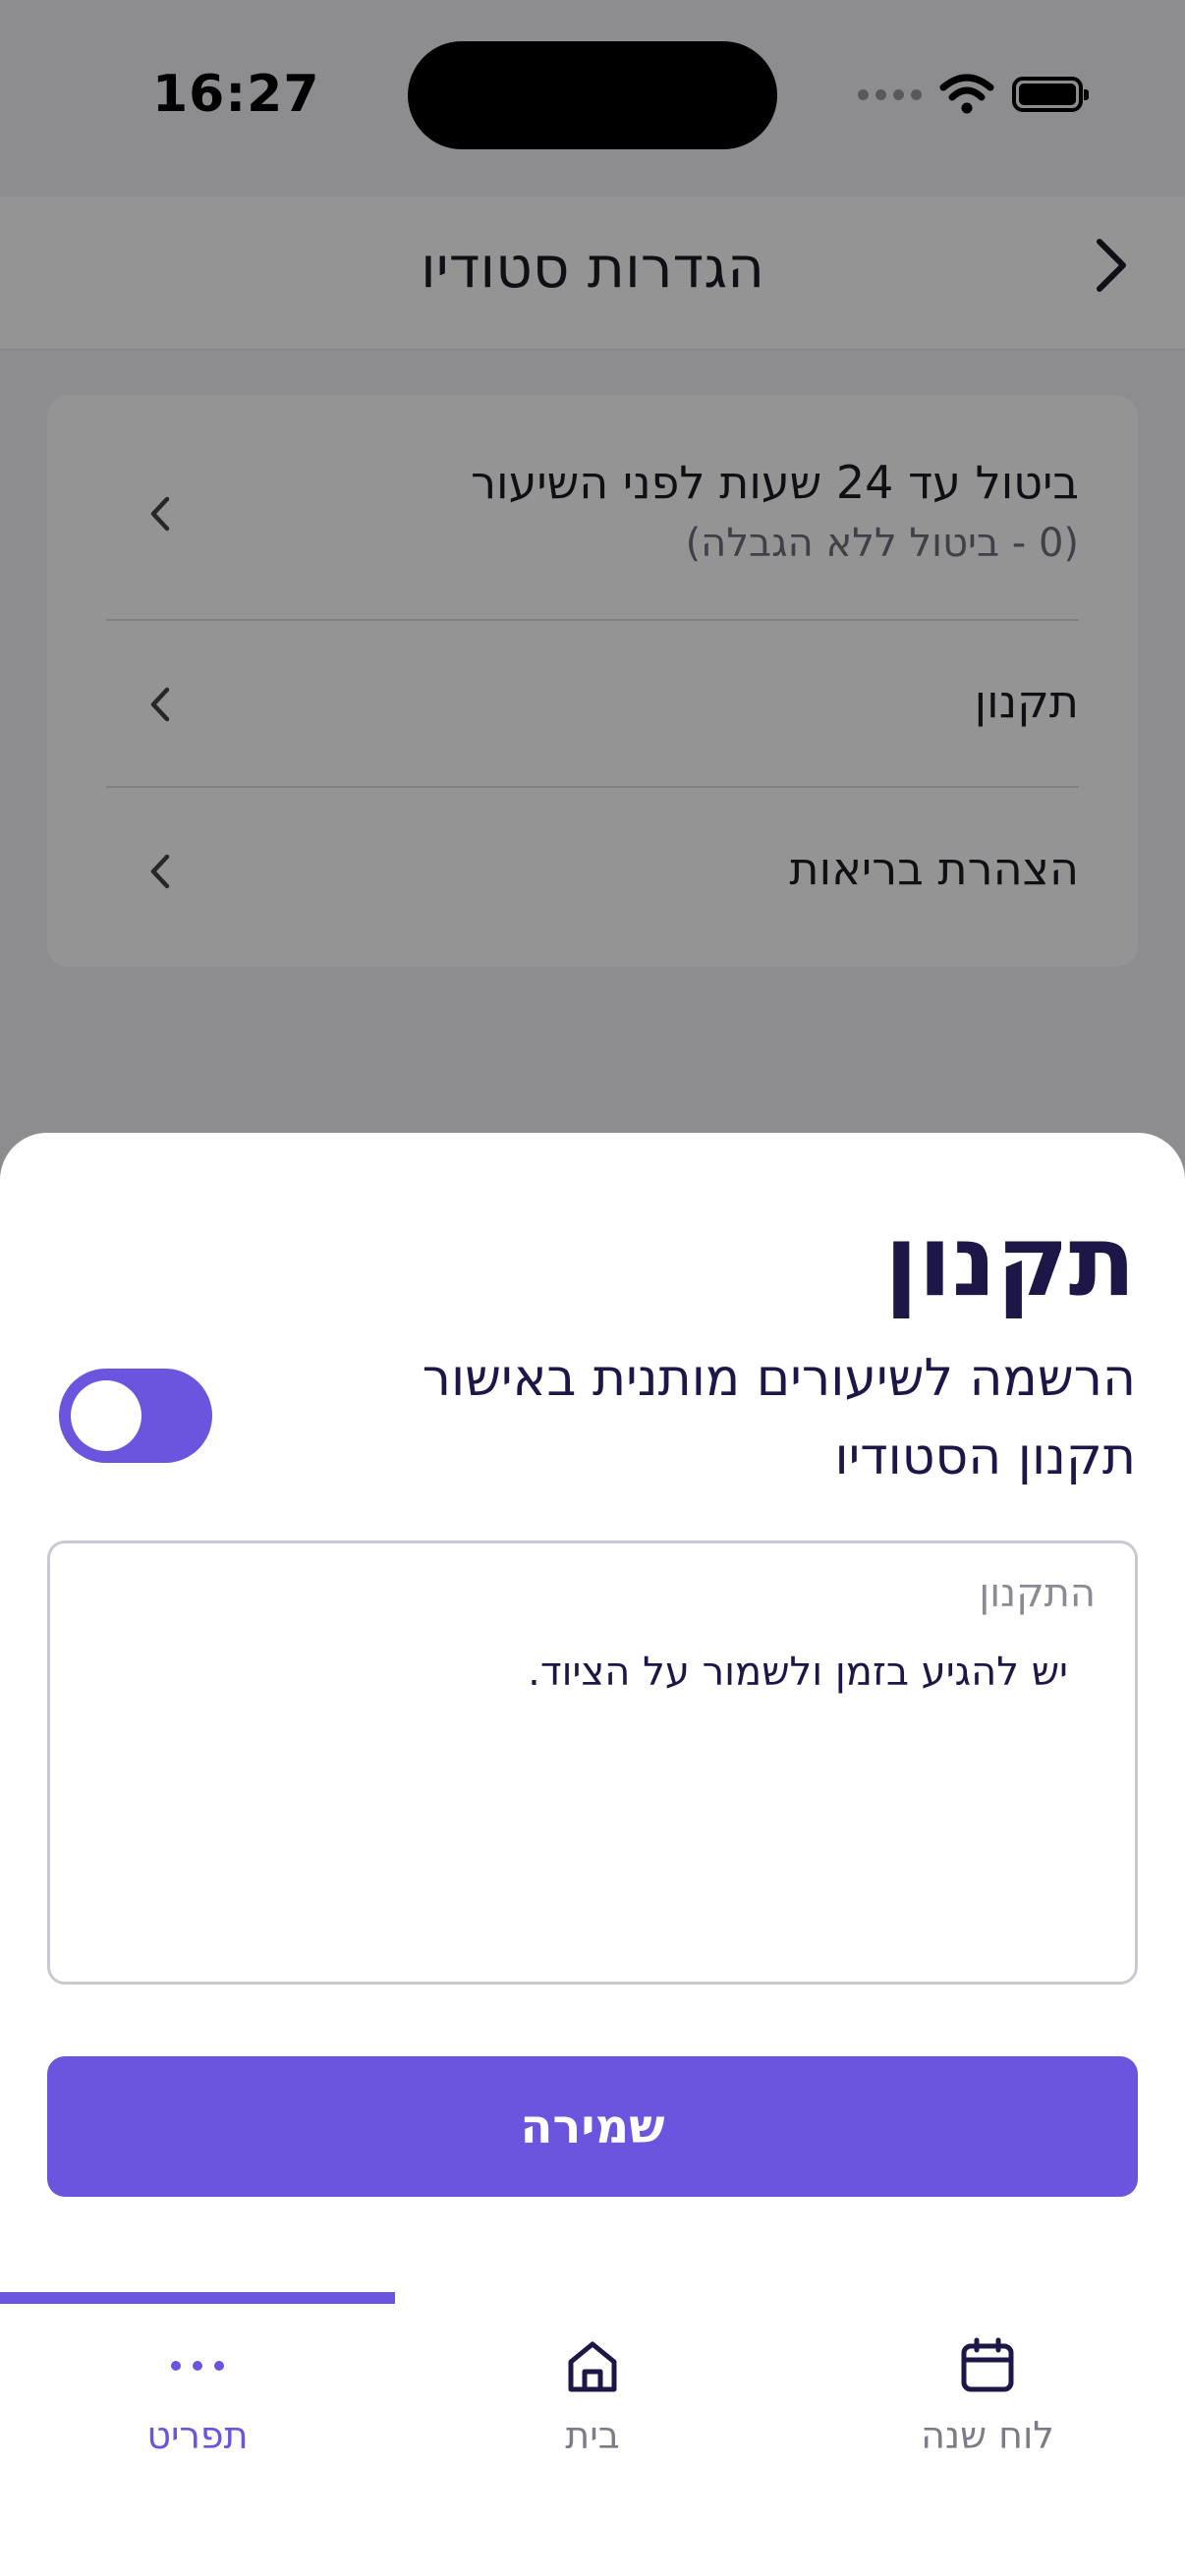  Describe the element at coordinates (1038, 1593) in the screenshot. I see `textarea-label: התקנון` at that location.